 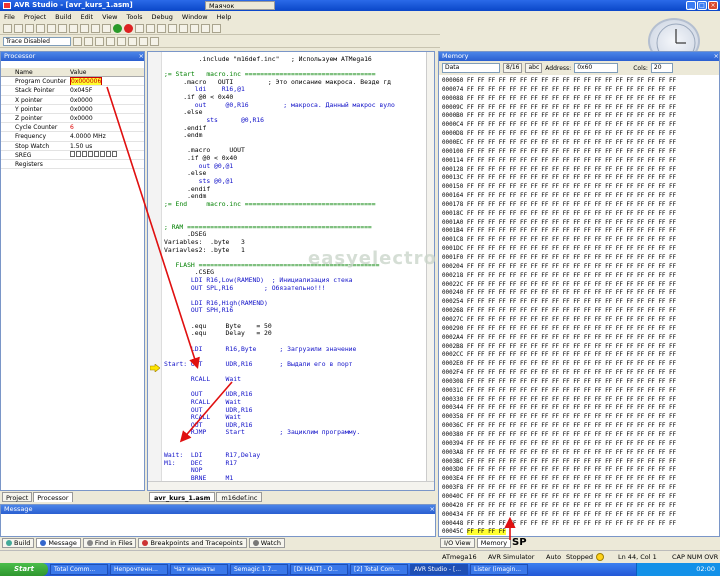 I want to click on menu-debug: Debug, so click(x=162, y=17).